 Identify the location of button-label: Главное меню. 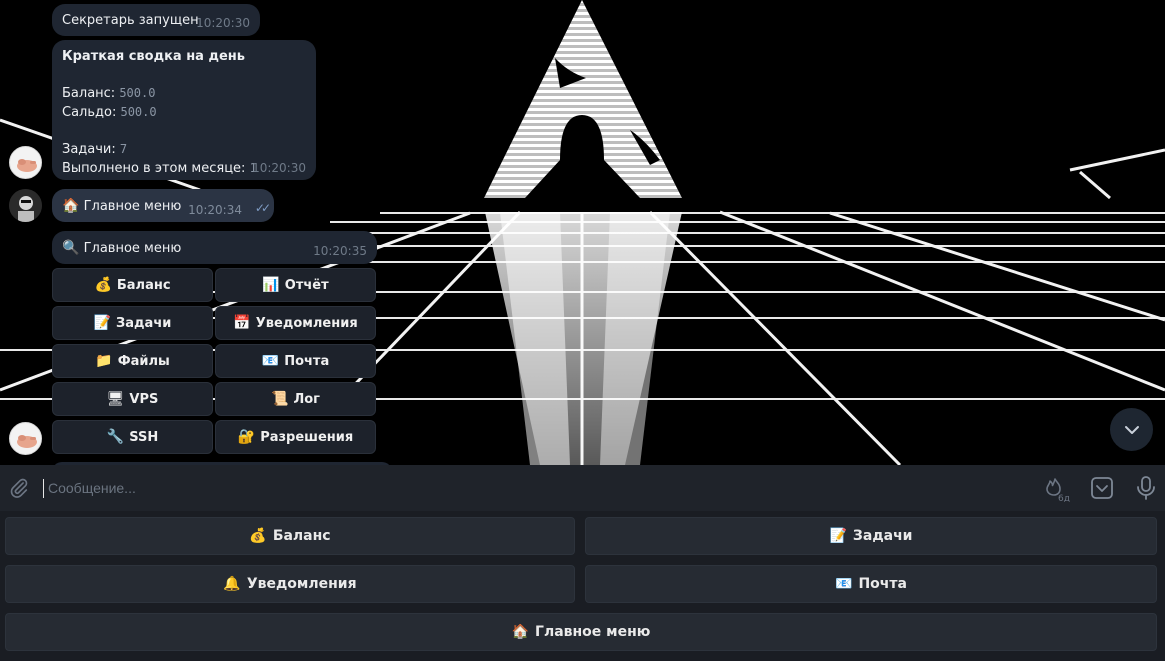
(593, 632).